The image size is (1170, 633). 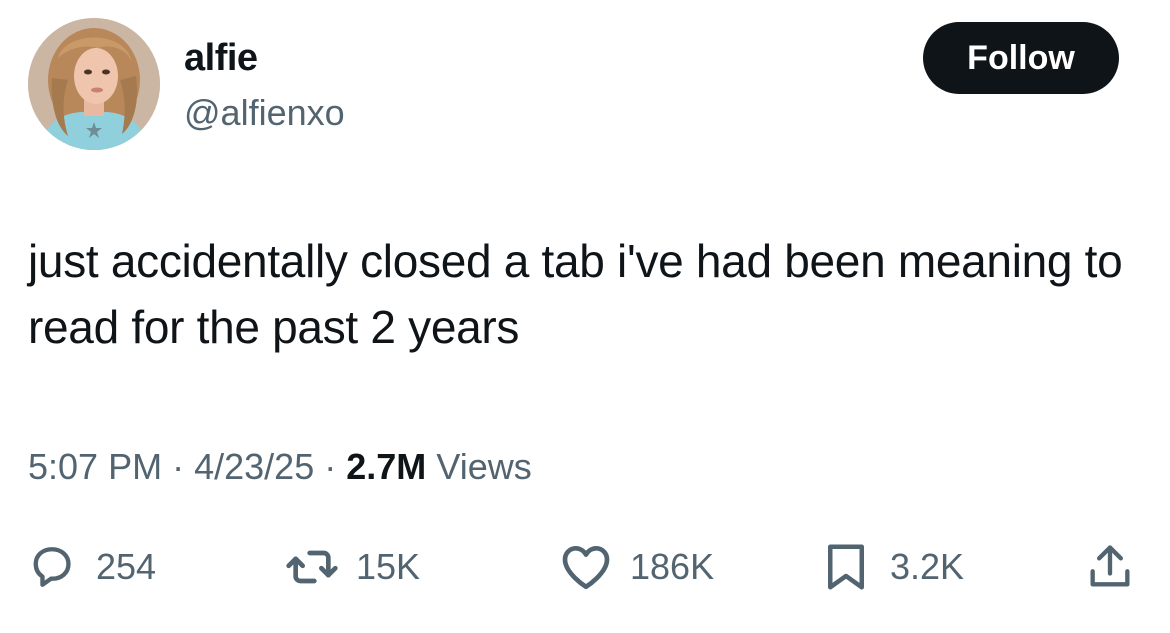 I want to click on like-button: 186K, so click(x=635, y=567).